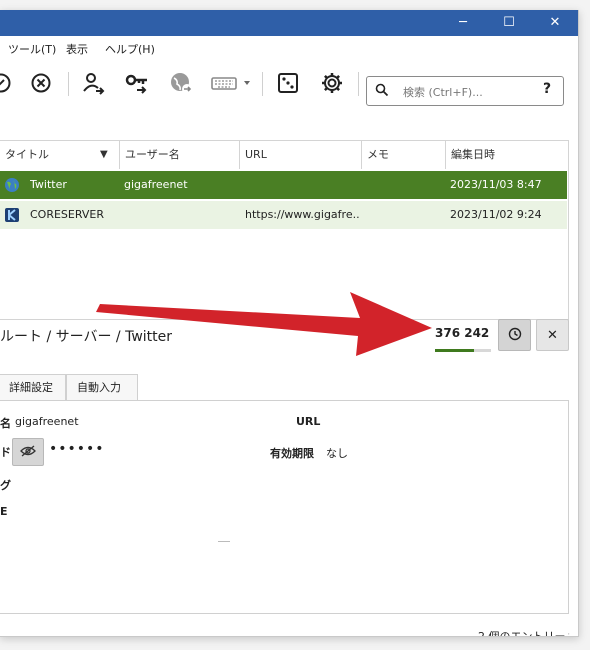 The height and width of the screenshot is (650, 590). Describe the element at coordinates (264, 324) in the screenshot. I see `annotation-arrow` at that location.